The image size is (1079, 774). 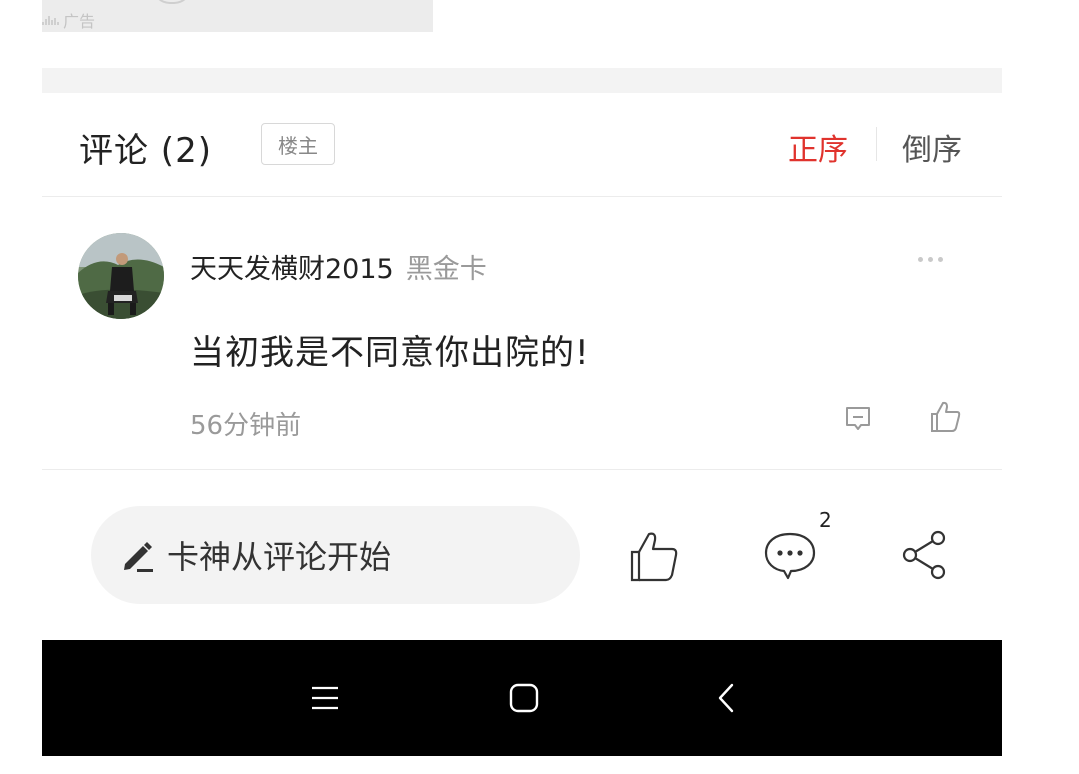 I want to click on sort-ascending-tab: 正序, so click(x=818, y=147).